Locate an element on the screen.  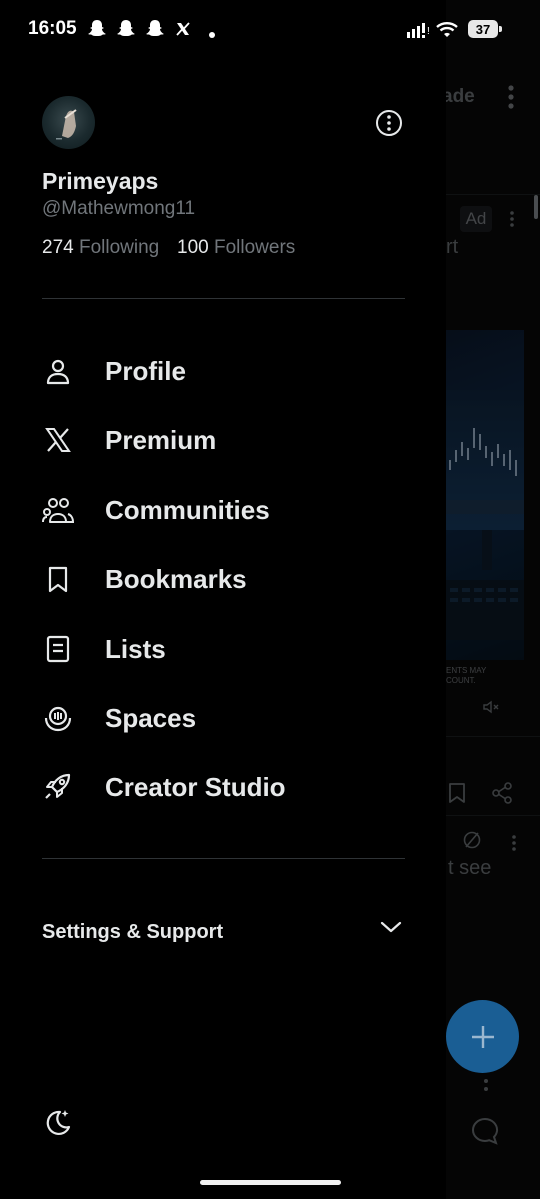
following-label: Following is located at coordinates (119, 247).